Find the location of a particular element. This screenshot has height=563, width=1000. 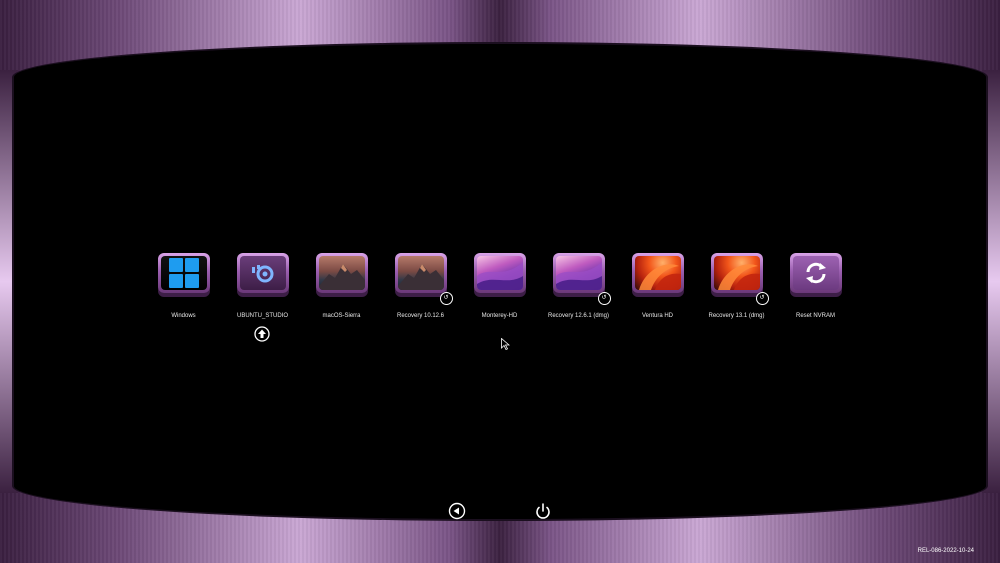

macos-sierra-icon is located at coordinates (341, 277).